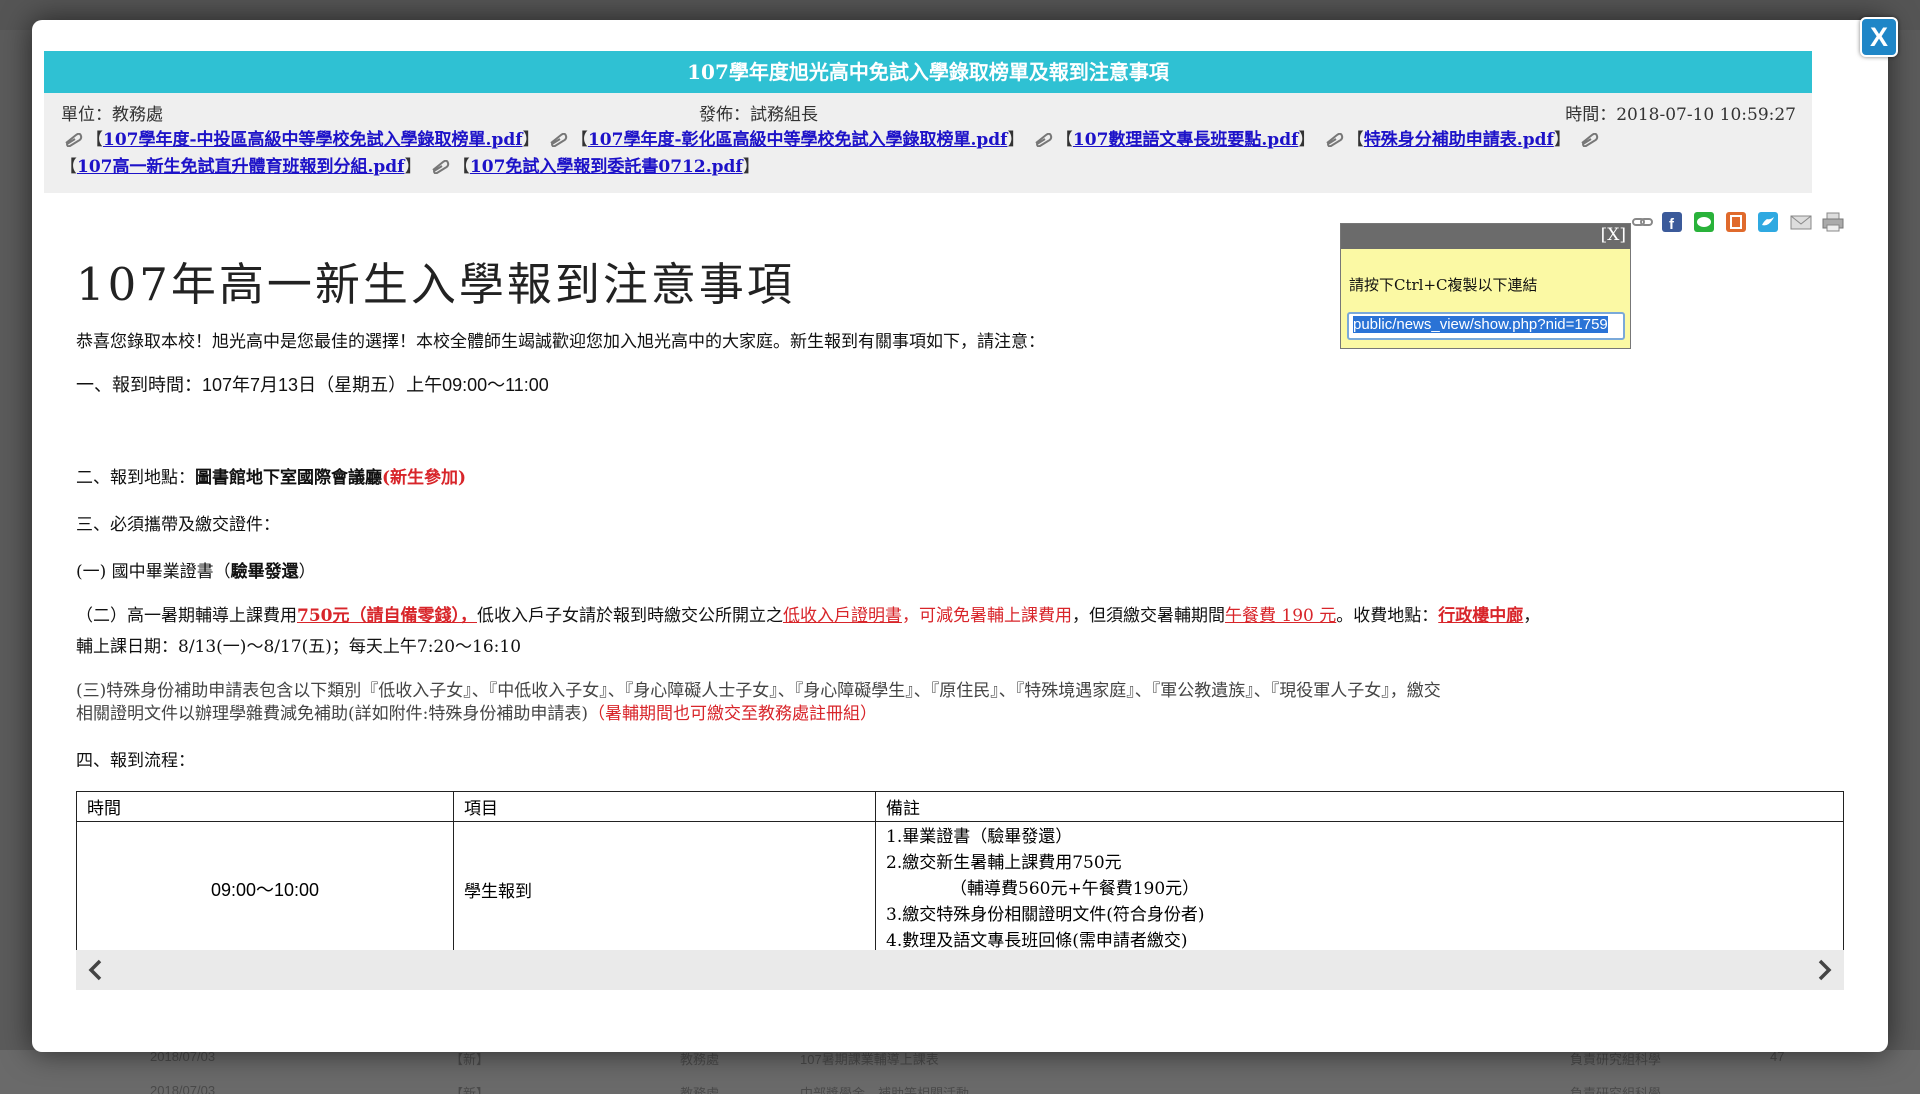  What do you see at coordinates (1680, 115) in the screenshot?
I see `news-time: 時間：2018-07-10 10:59:27` at bounding box center [1680, 115].